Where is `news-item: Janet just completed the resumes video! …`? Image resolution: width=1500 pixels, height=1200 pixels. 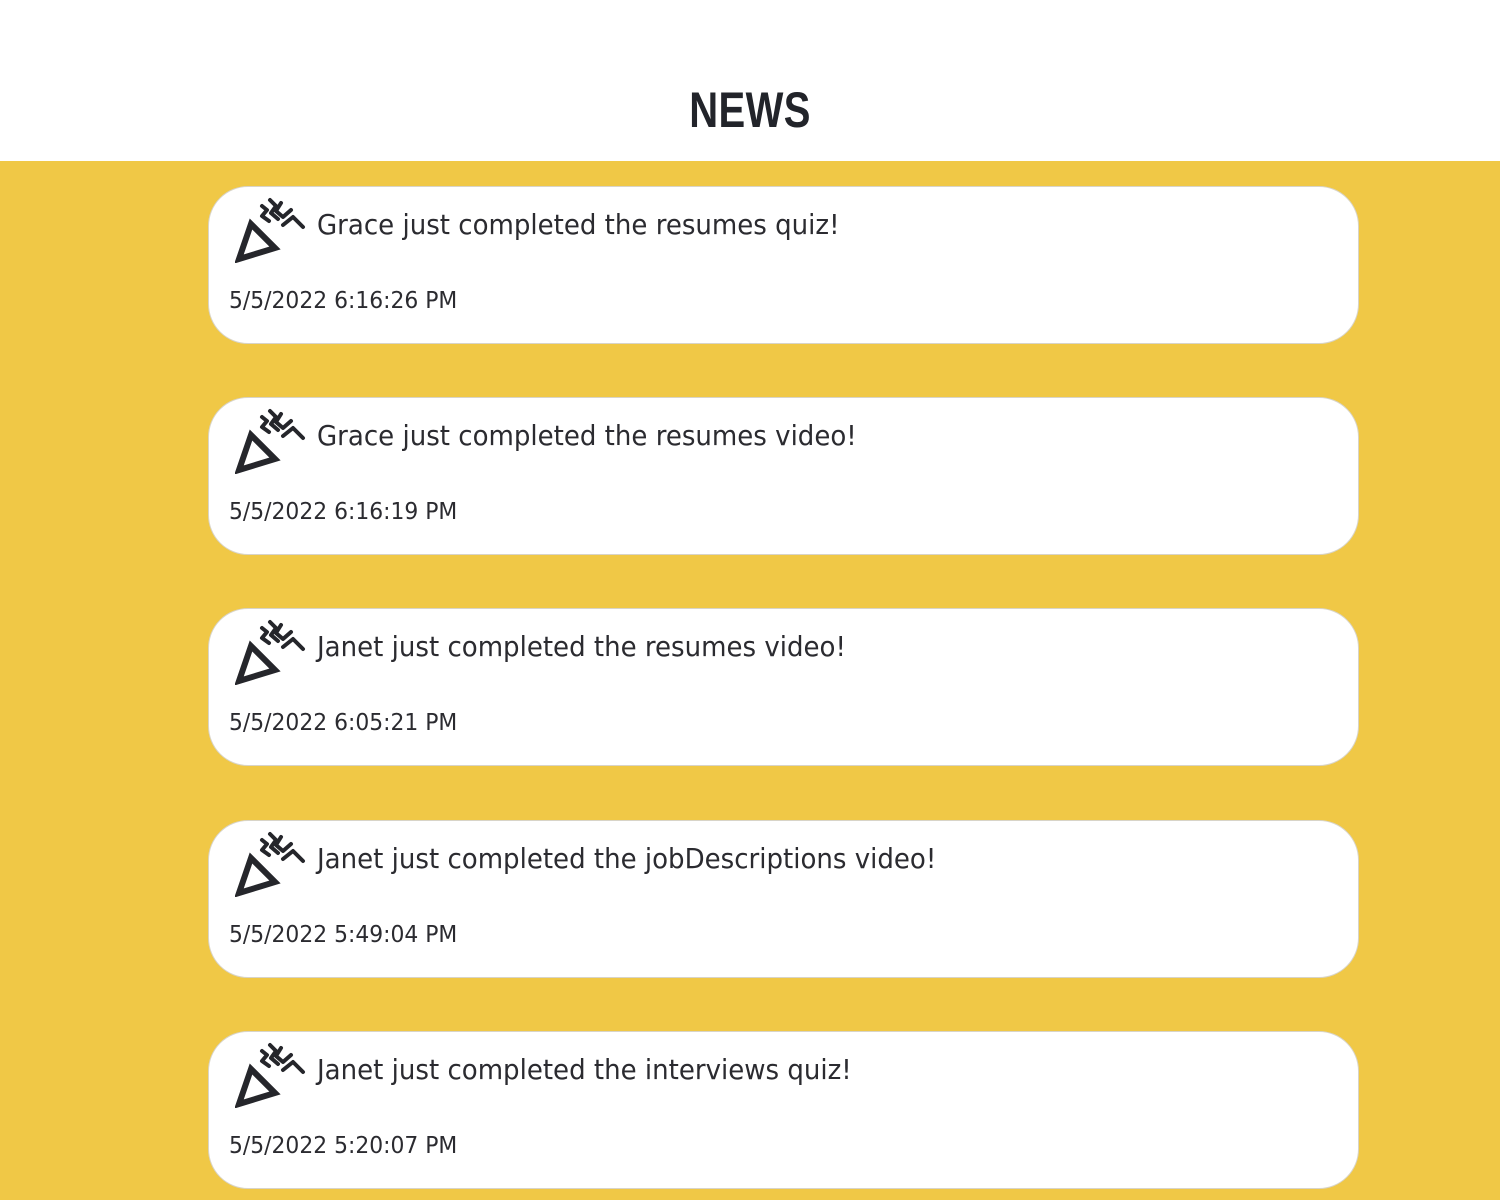
news-item: Janet just completed the resumes video! … is located at coordinates (783, 687).